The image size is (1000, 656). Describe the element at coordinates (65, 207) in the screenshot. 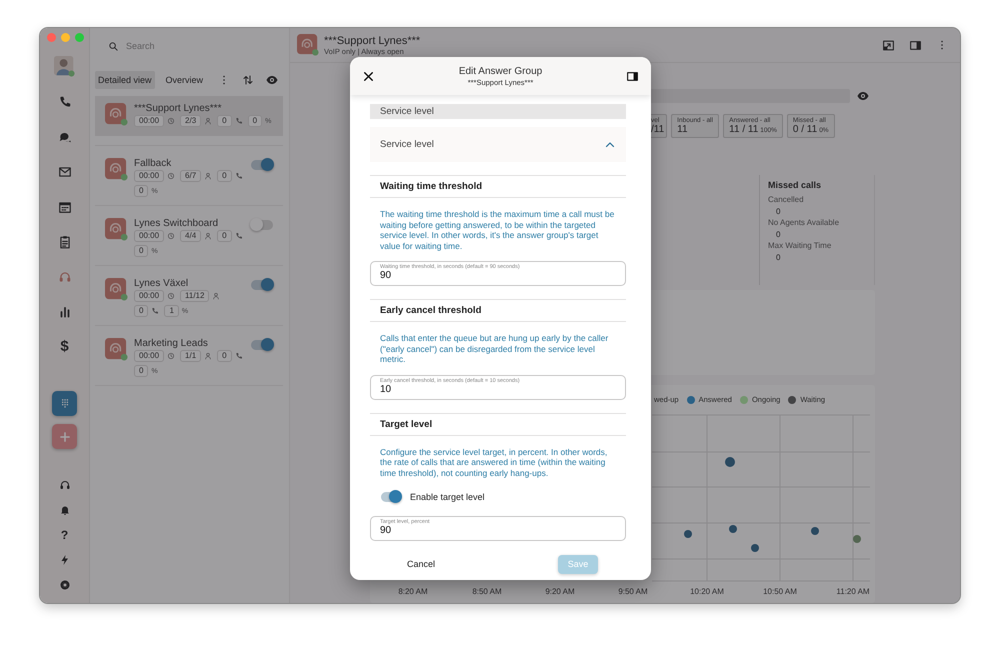

I see `calendar-icon` at that location.